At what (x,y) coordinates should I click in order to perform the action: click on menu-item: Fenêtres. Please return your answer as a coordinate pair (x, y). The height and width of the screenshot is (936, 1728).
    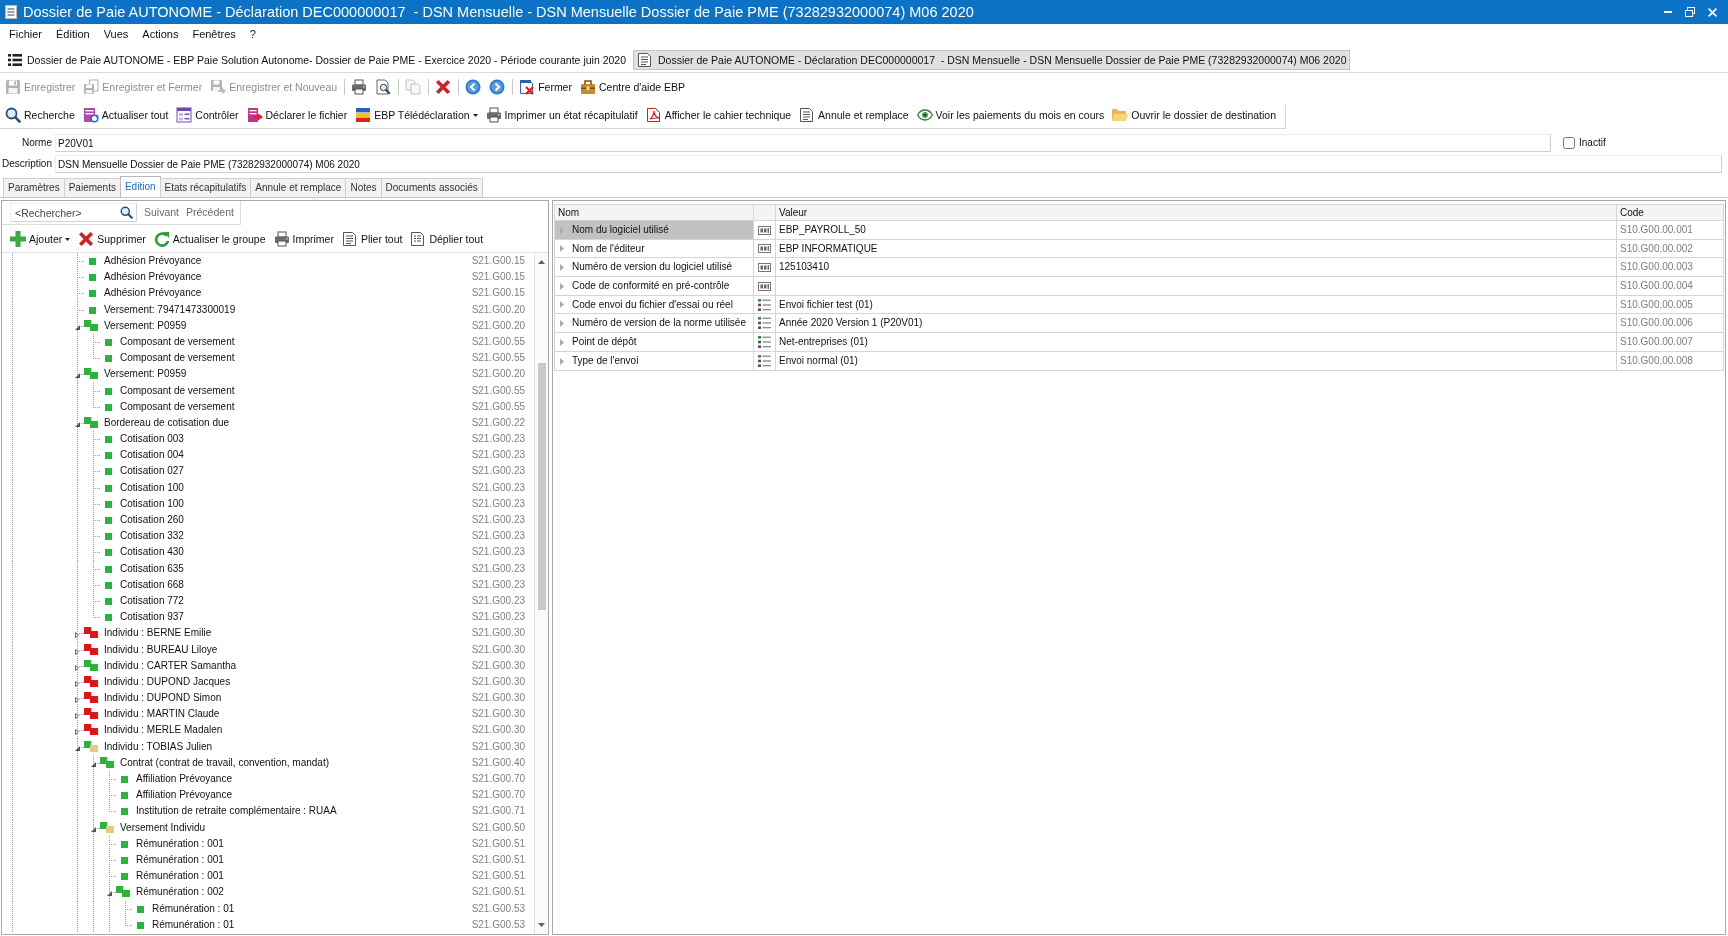
    Looking at the image, I should click on (214, 35).